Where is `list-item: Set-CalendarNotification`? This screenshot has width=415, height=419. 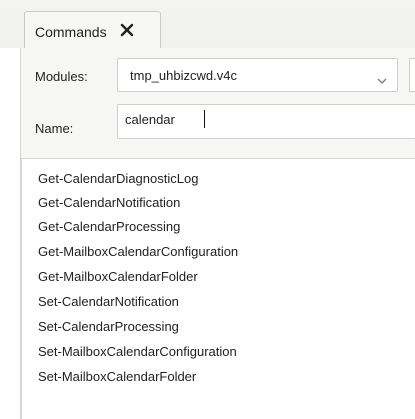 list-item: Set-CalendarNotification is located at coordinates (108, 302).